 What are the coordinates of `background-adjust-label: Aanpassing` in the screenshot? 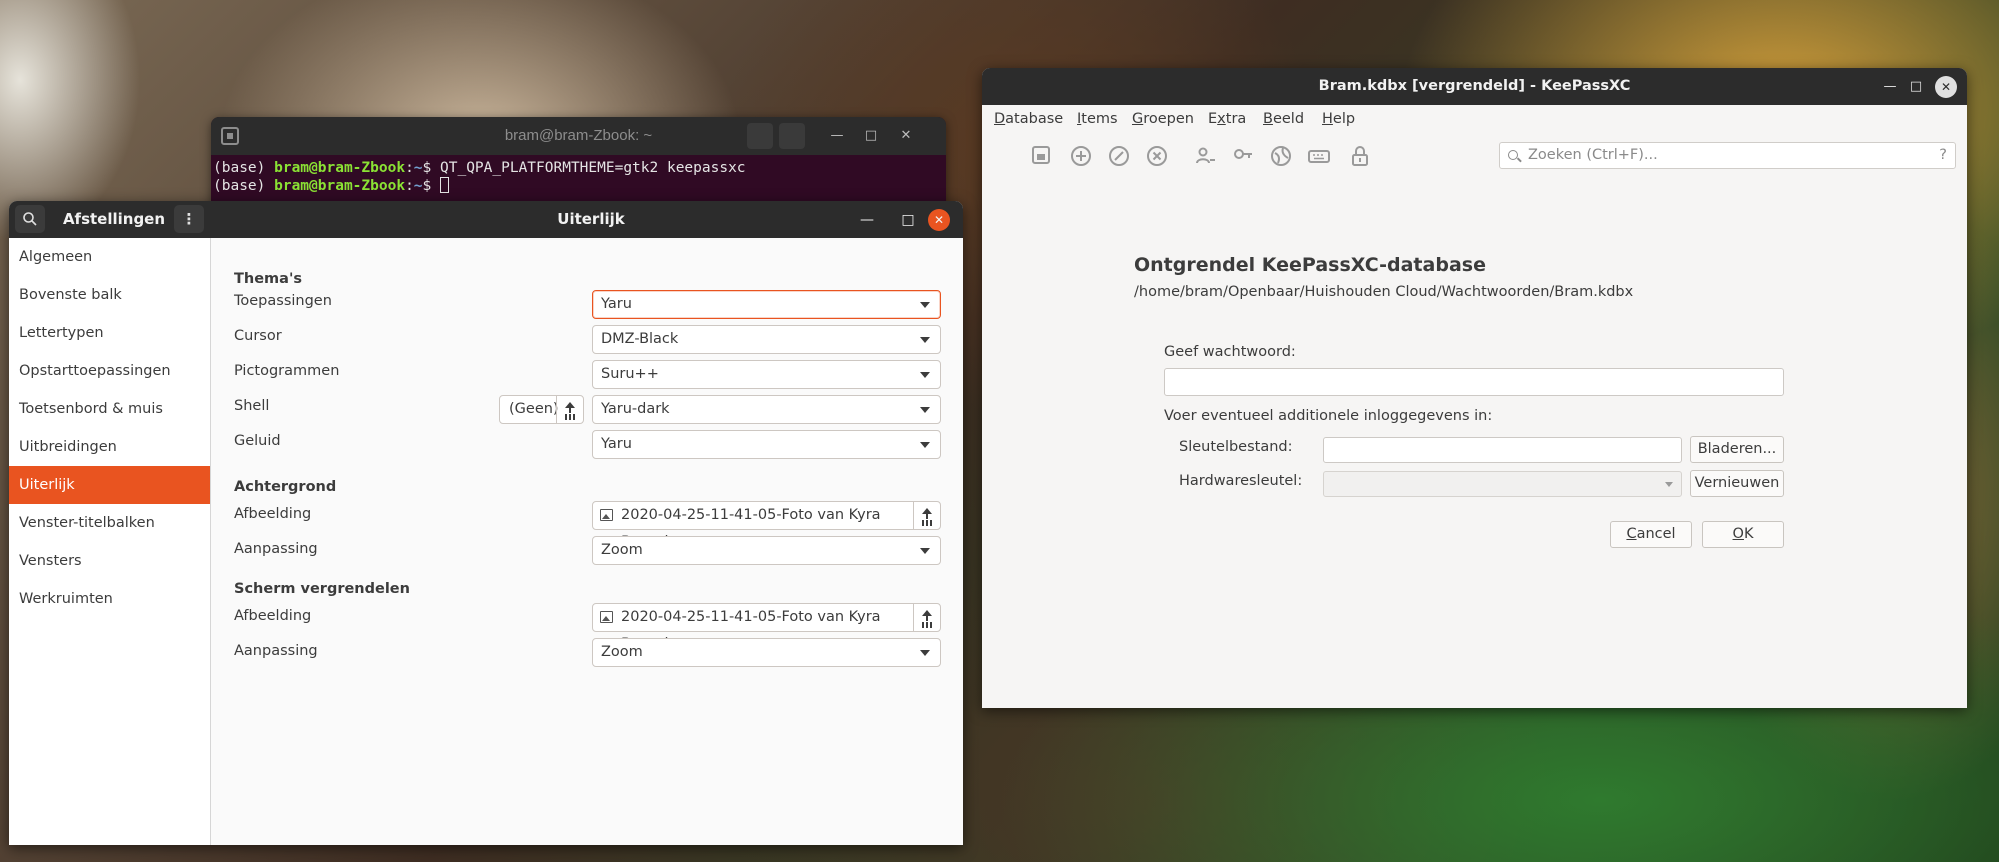 It's located at (276, 549).